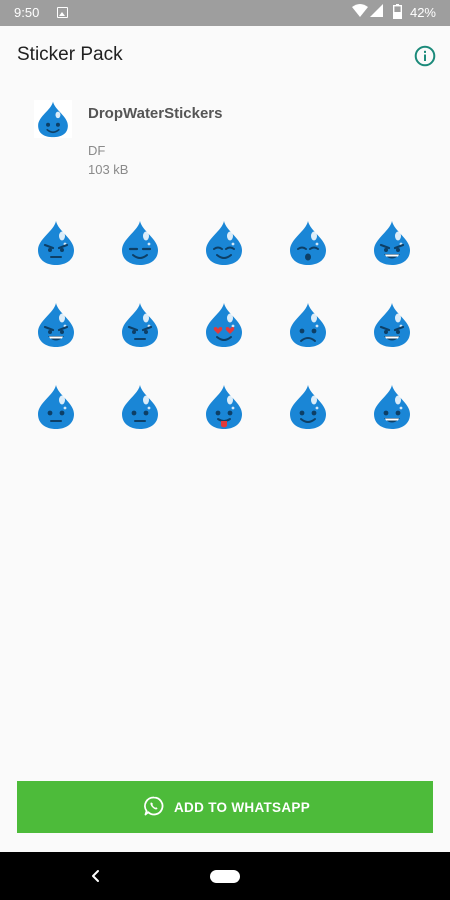 The width and height of the screenshot is (450, 900). Describe the element at coordinates (62, 12) in the screenshot. I see `image-notification-icon` at that location.